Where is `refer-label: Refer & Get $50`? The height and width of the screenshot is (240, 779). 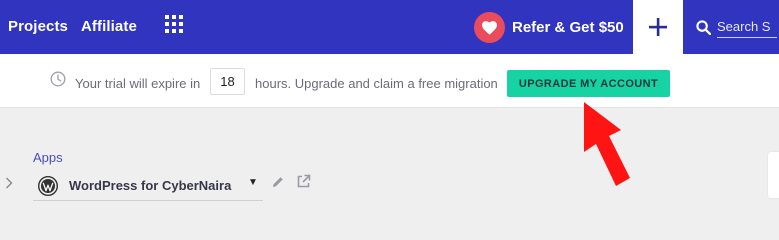 refer-label: Refer & Get $50 is located at coordinates (568, 27).